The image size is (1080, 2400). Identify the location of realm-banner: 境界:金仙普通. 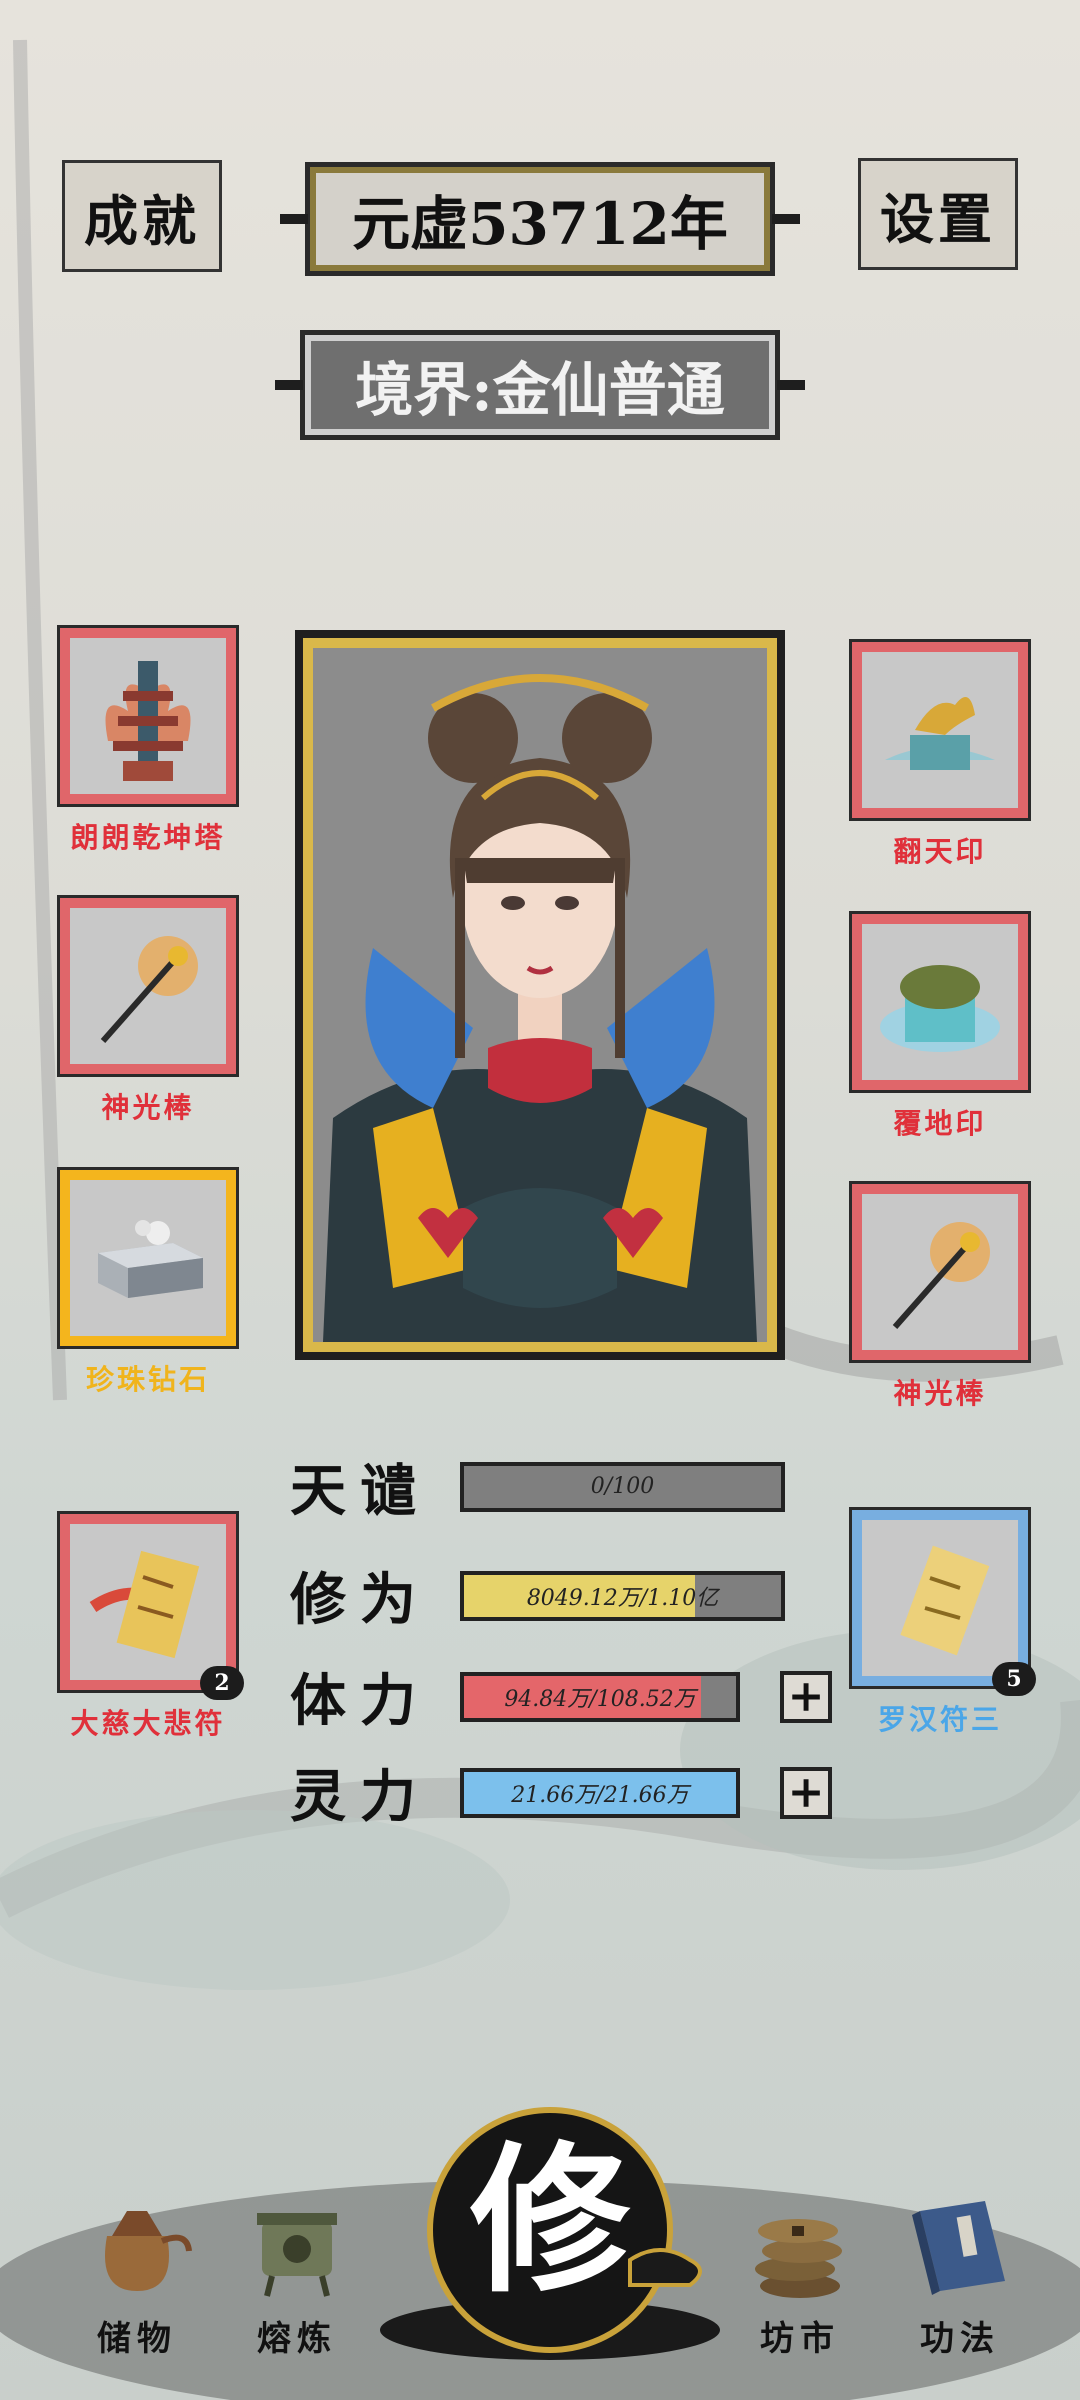
(540, 385).